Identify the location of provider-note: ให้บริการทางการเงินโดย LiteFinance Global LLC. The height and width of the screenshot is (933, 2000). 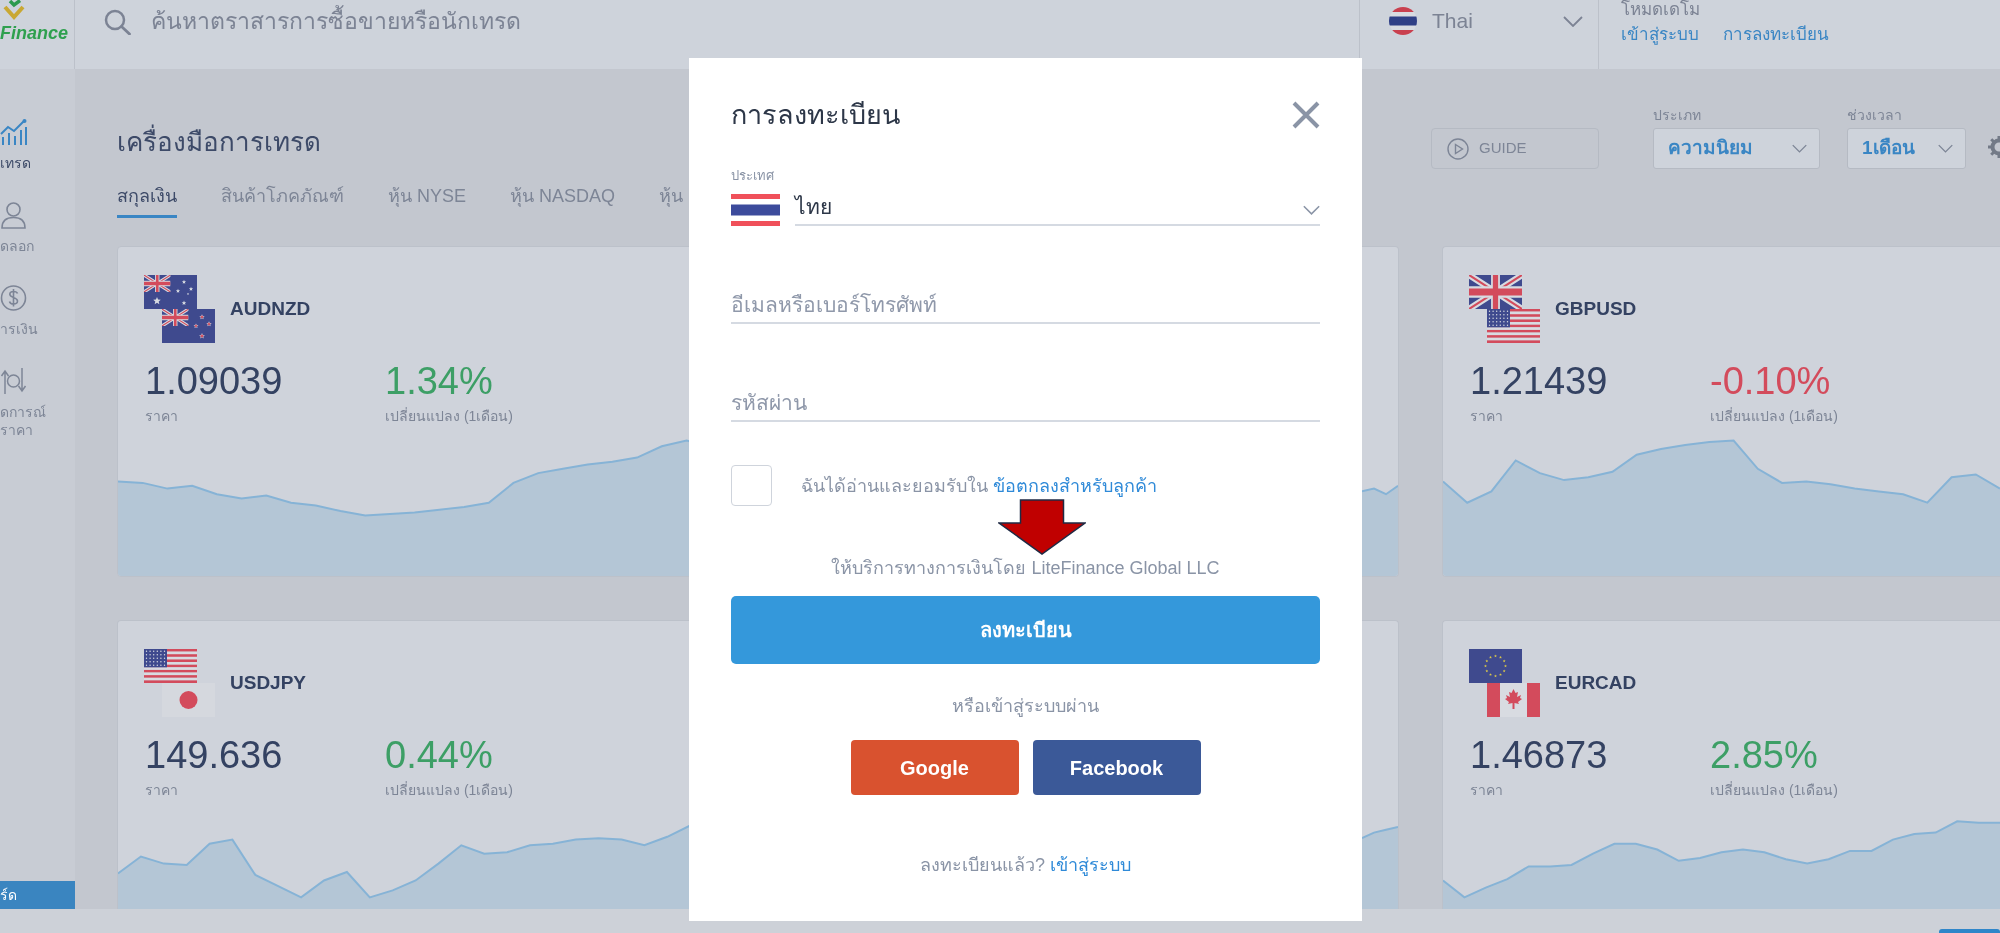
(1025, 568).